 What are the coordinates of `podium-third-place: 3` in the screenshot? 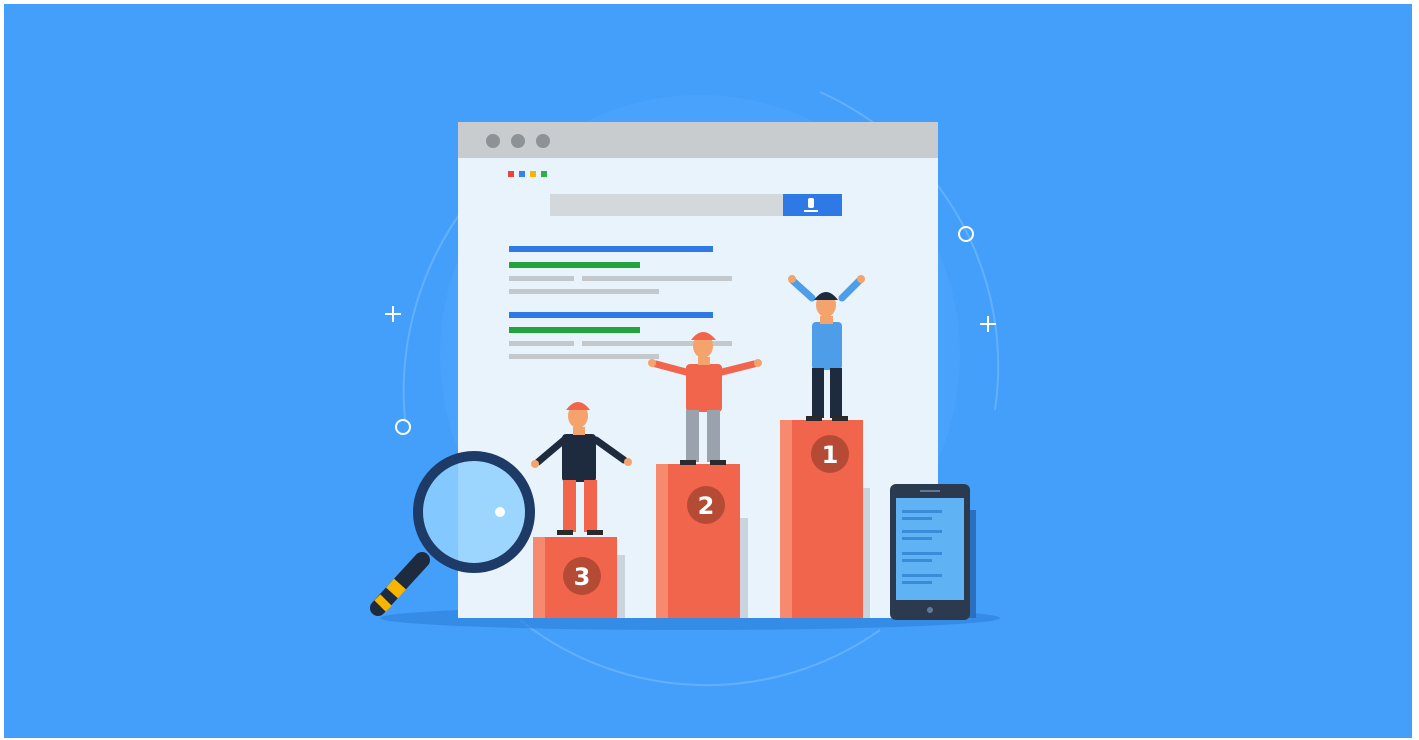 It's located at (579, 577).